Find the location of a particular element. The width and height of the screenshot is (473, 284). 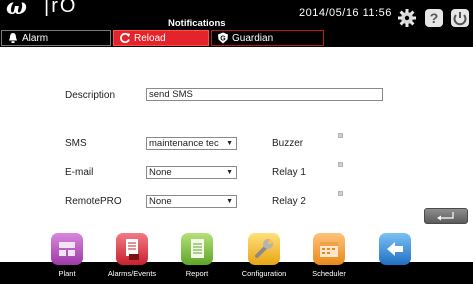

enter-button is located at coordinates (446, 216).